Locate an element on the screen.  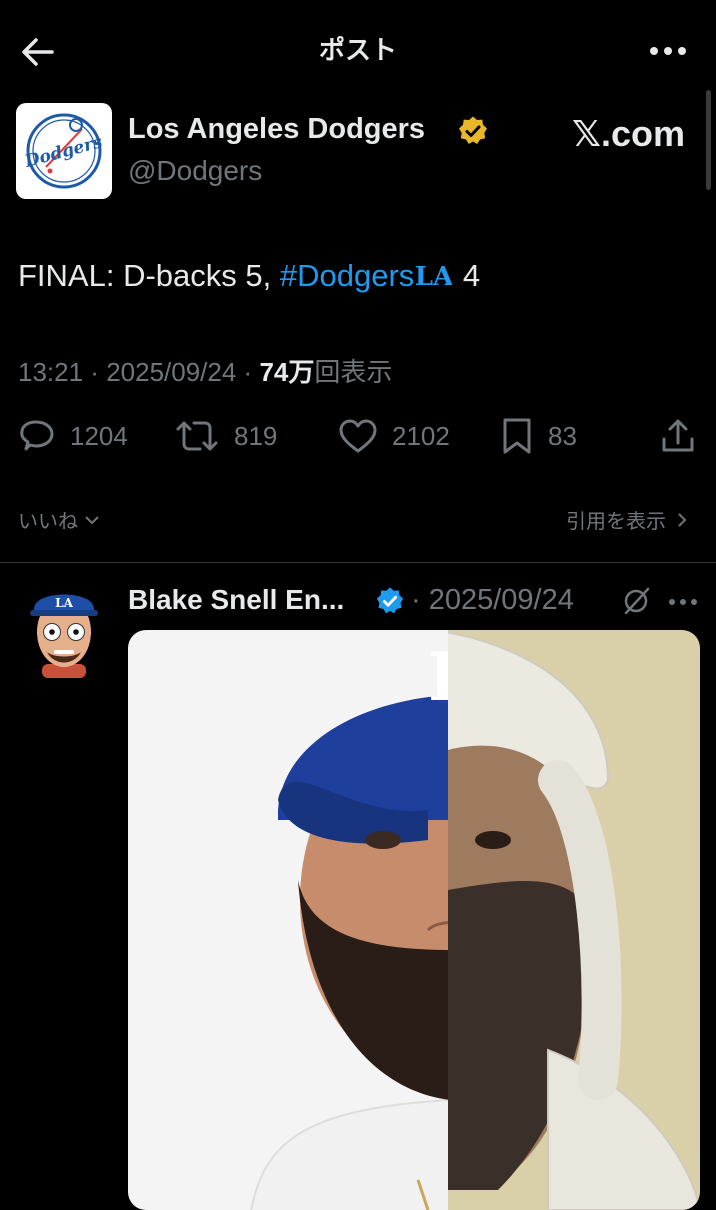
tweet-text: FINAL: D-backs 5, #Dodgers LA 4 is located at coordinates (249, 278).